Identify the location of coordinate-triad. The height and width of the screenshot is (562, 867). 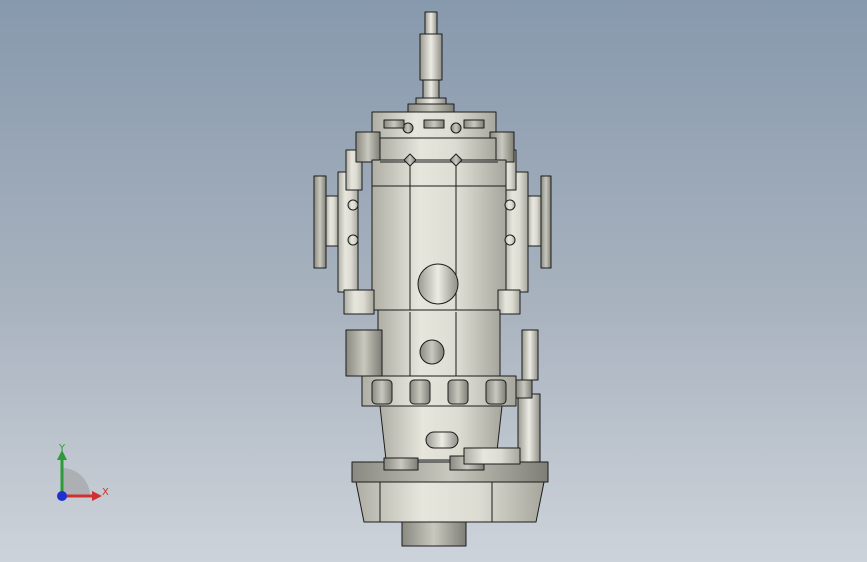
(79, 475).